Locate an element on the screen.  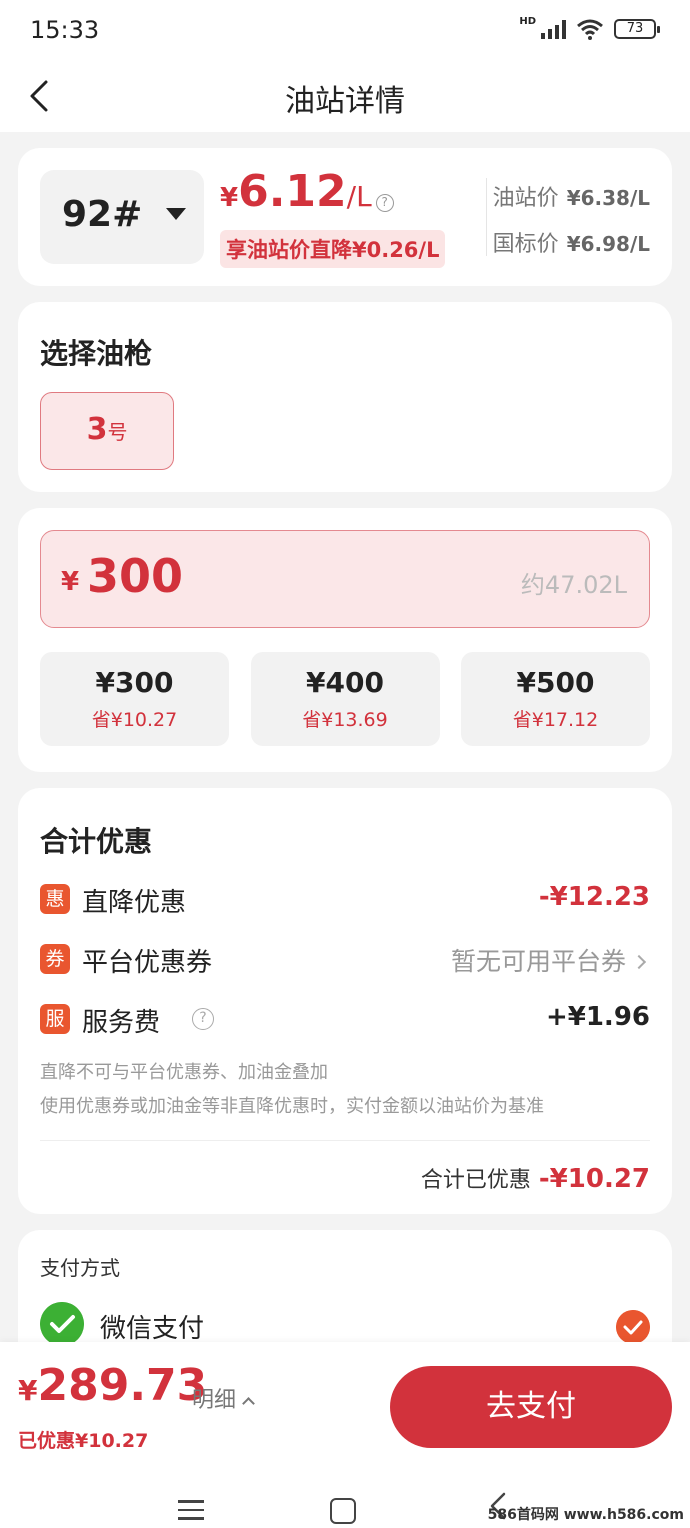
quick-amount-save: 省¥13.69 is located at coordinates (345, 720).